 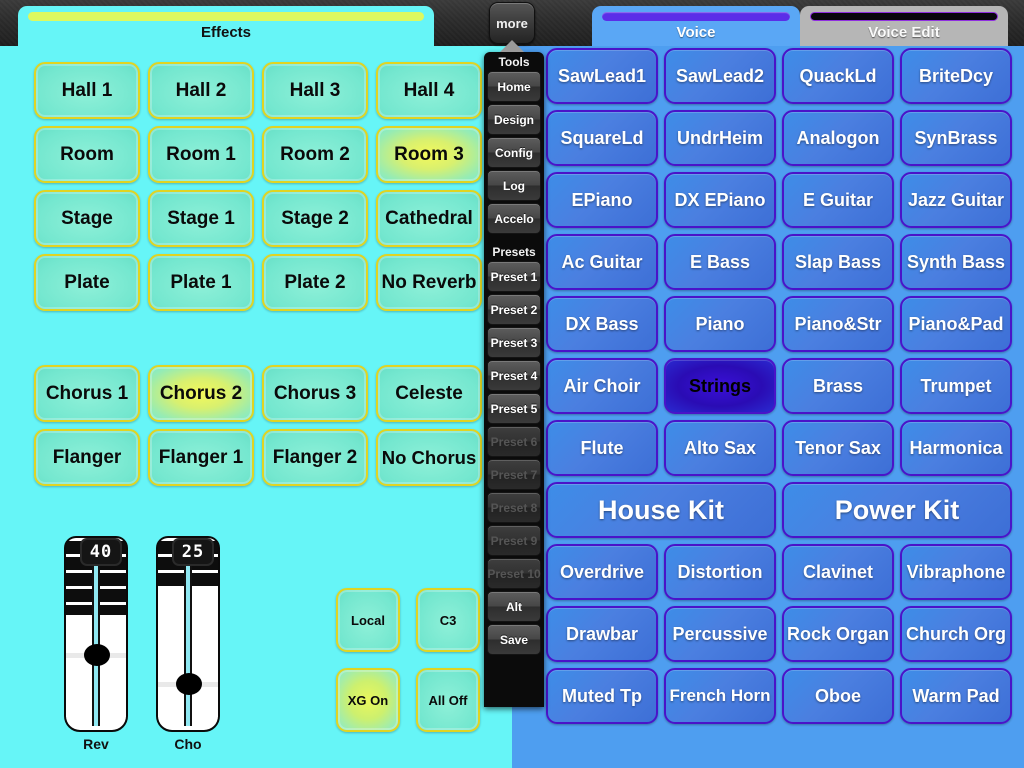 What do you see at coordinates (189, 684) in the screenshot?
I see `slider-knob` at bounding box center [189, 684].